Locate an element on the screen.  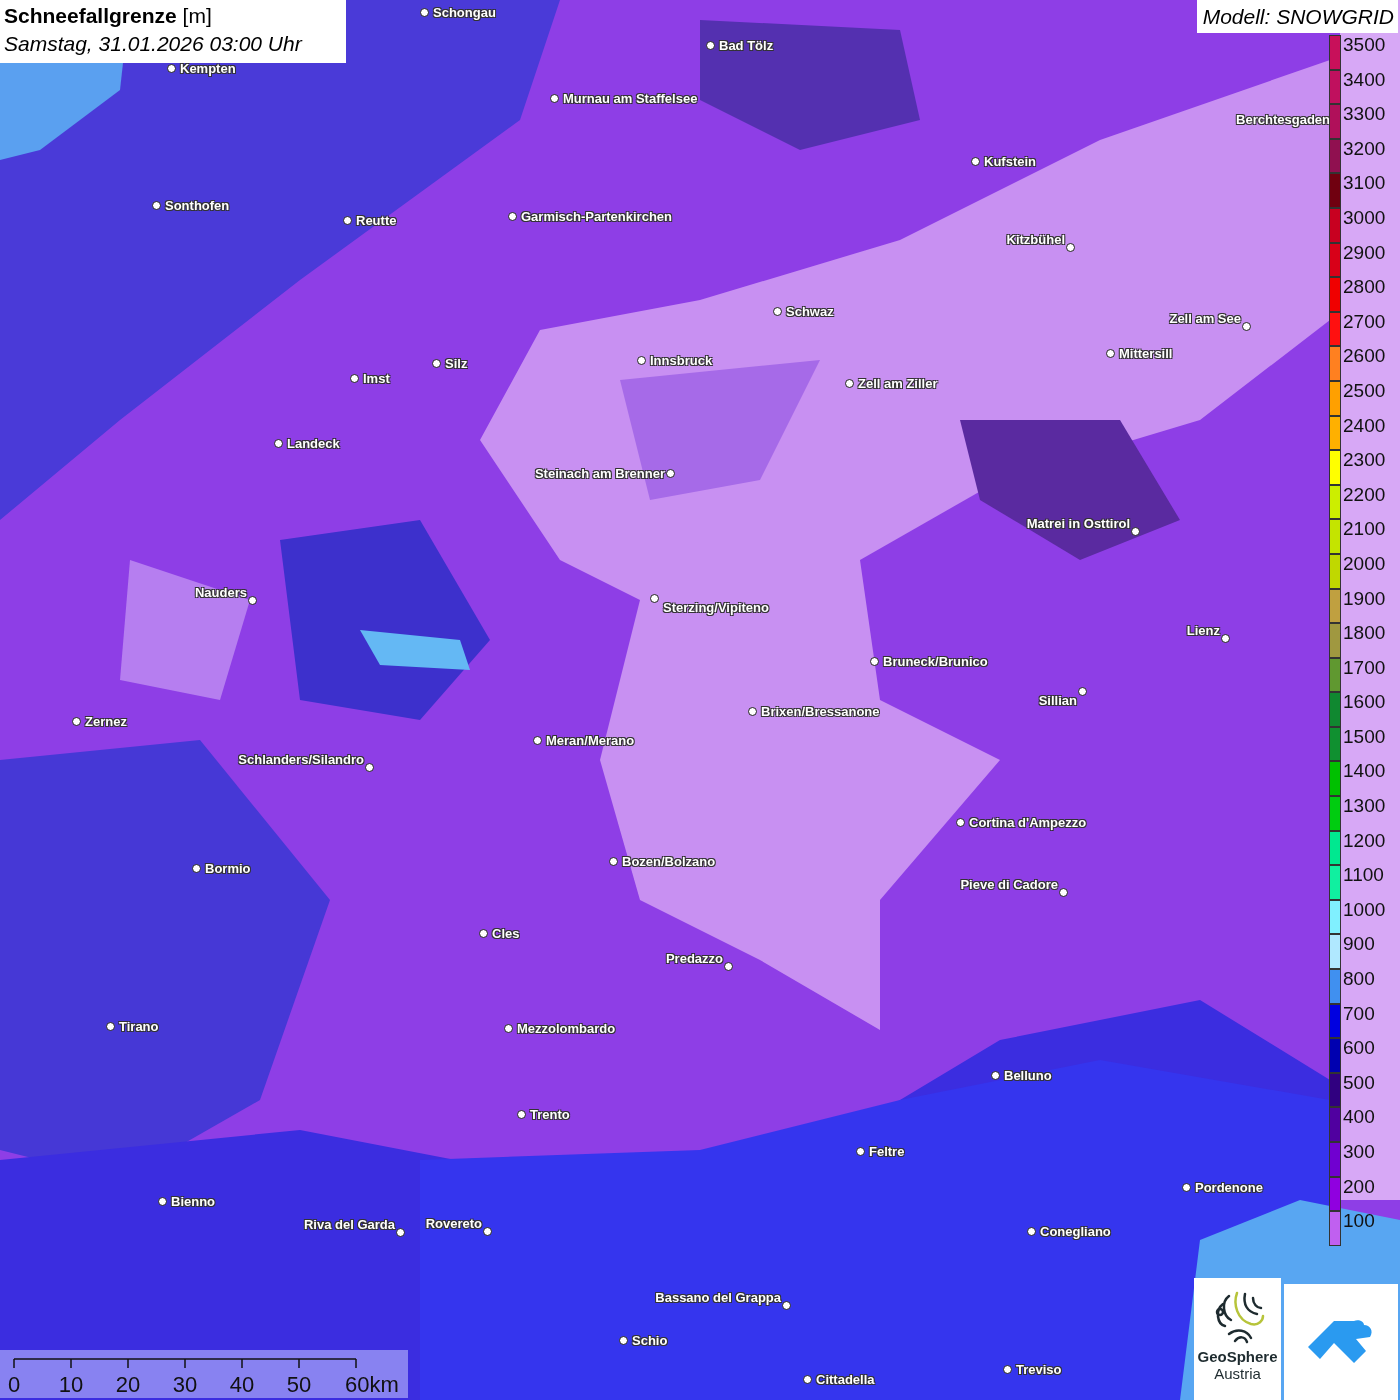
legend-label: 1800 is located at coordinates (1364, 633).